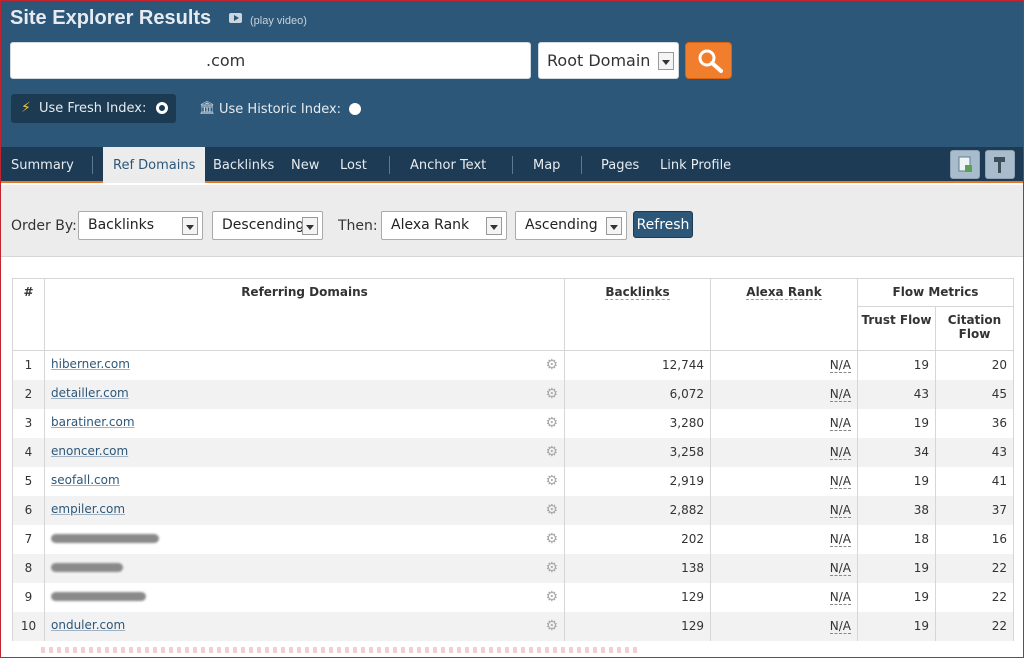 Image resolution: width=1024 pixels, height=658 pixels. Describe the element at coordinates (637, 314) in the screenshot. I see `col-header-backlinks: Backlinks` at that location.